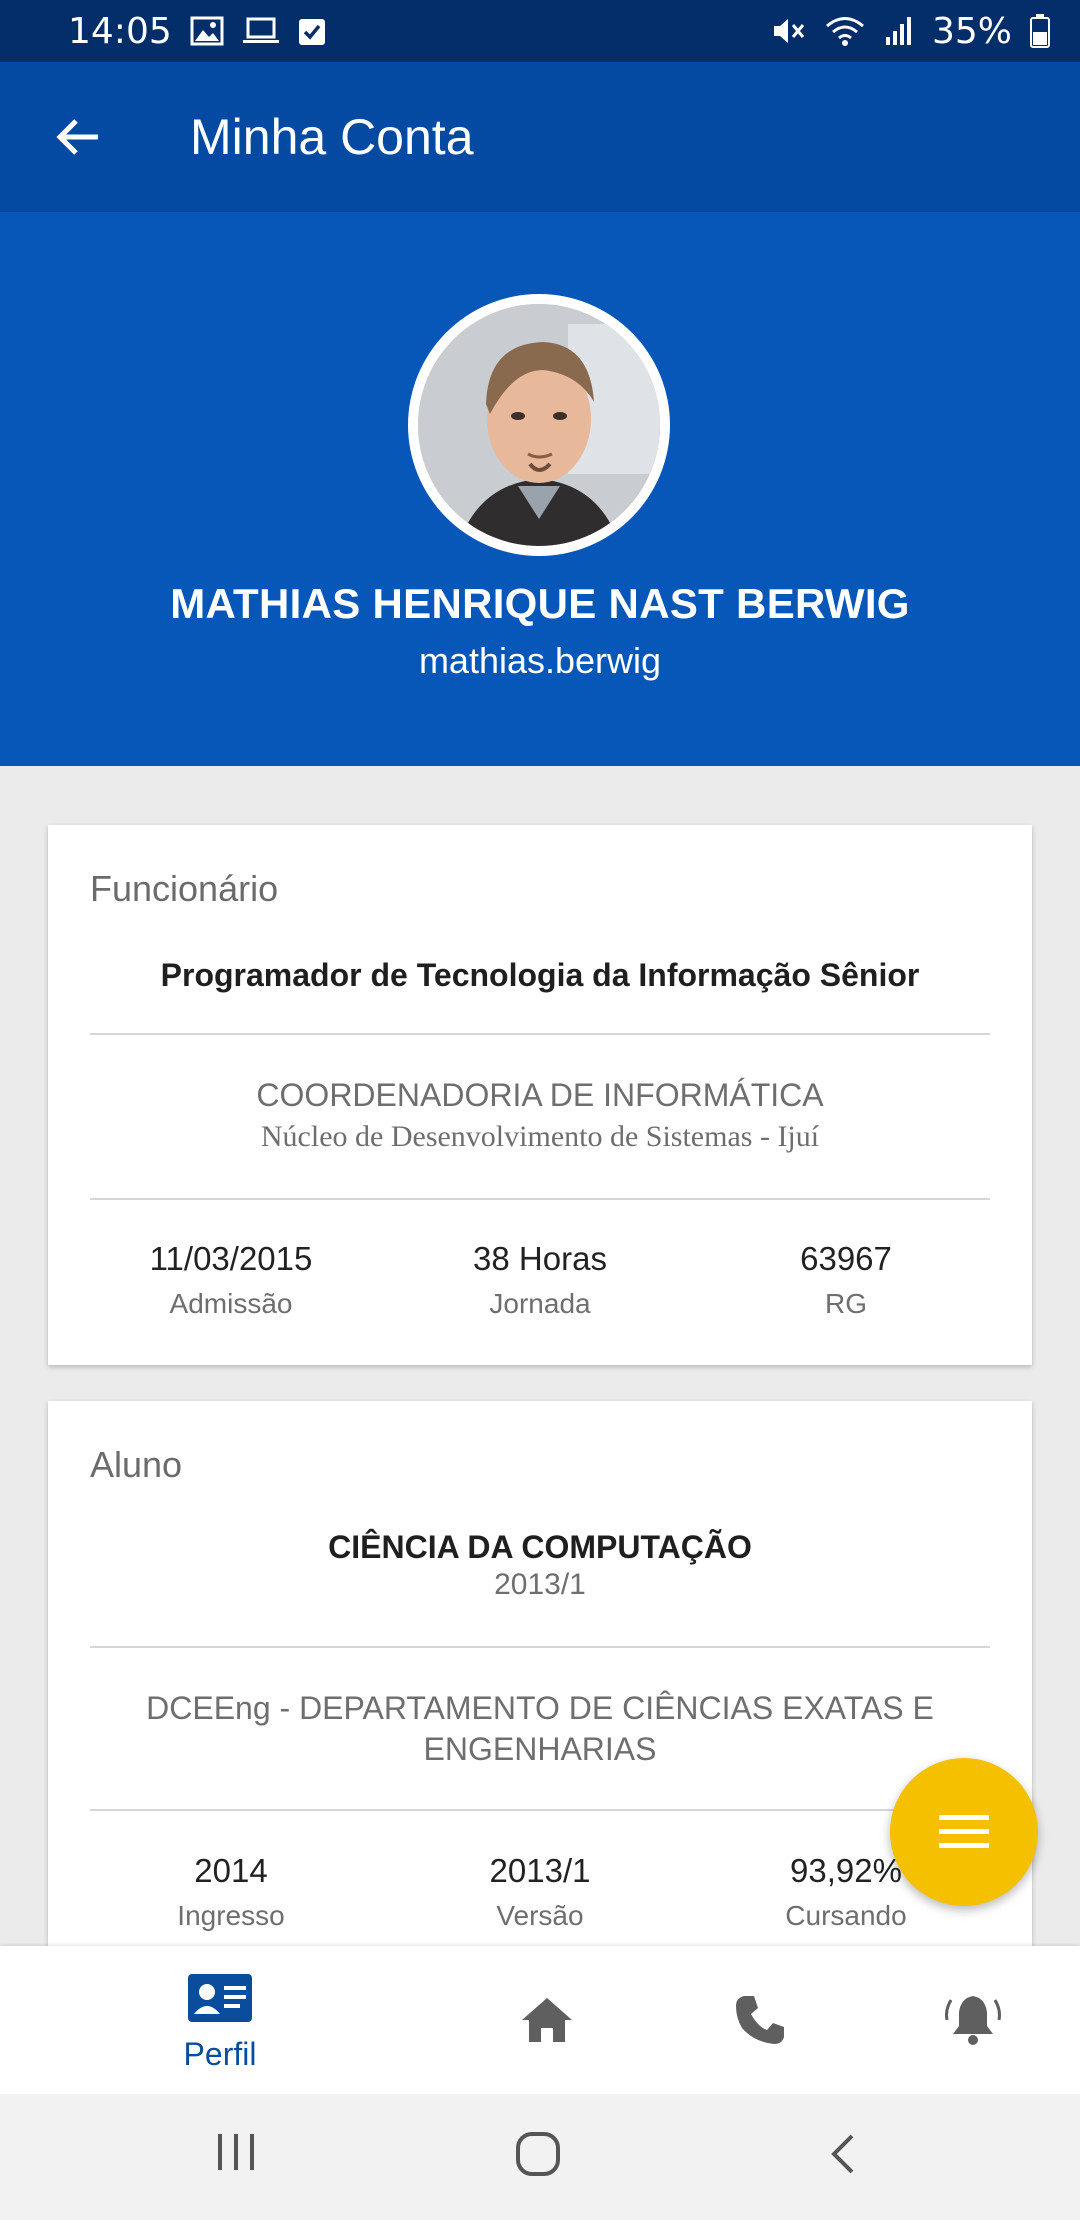 This screenshot has width=1080, height=2220. What do you see at coordinates (136, 1464) in the screenshot?
I see `card-label: Aluno` at bounding box center [136, 1464].